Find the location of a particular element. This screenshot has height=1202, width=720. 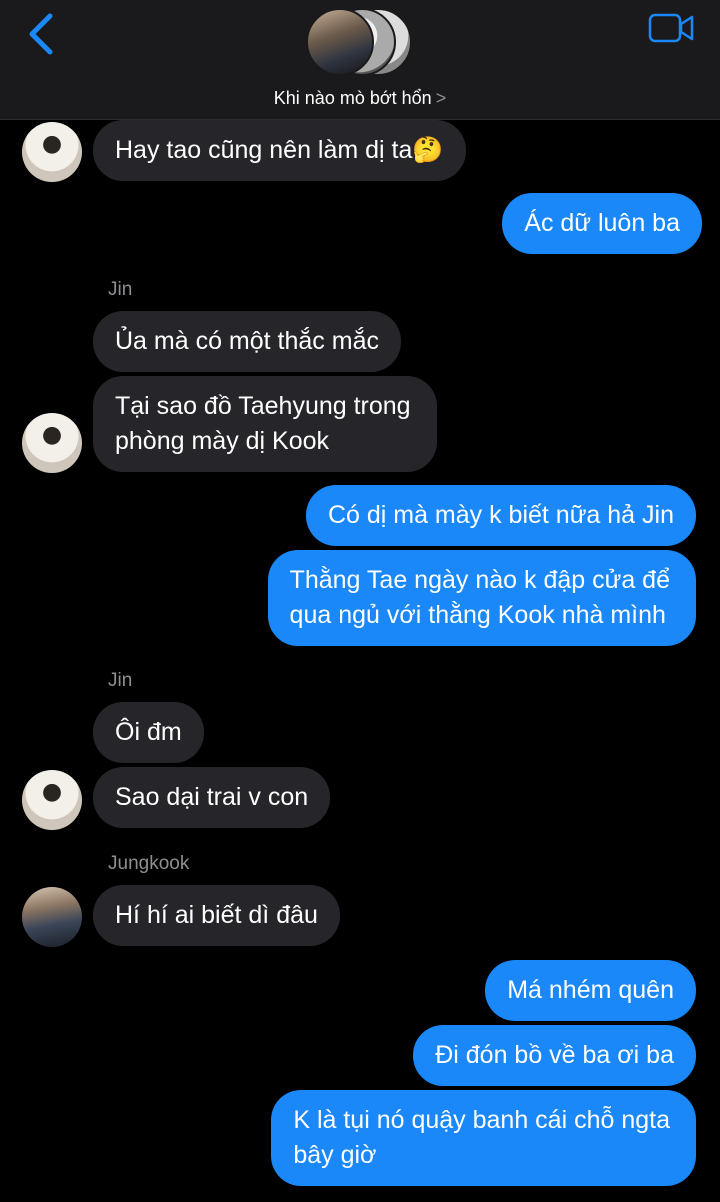

sender-name: Jungkook is located at coordinates (149, 863).